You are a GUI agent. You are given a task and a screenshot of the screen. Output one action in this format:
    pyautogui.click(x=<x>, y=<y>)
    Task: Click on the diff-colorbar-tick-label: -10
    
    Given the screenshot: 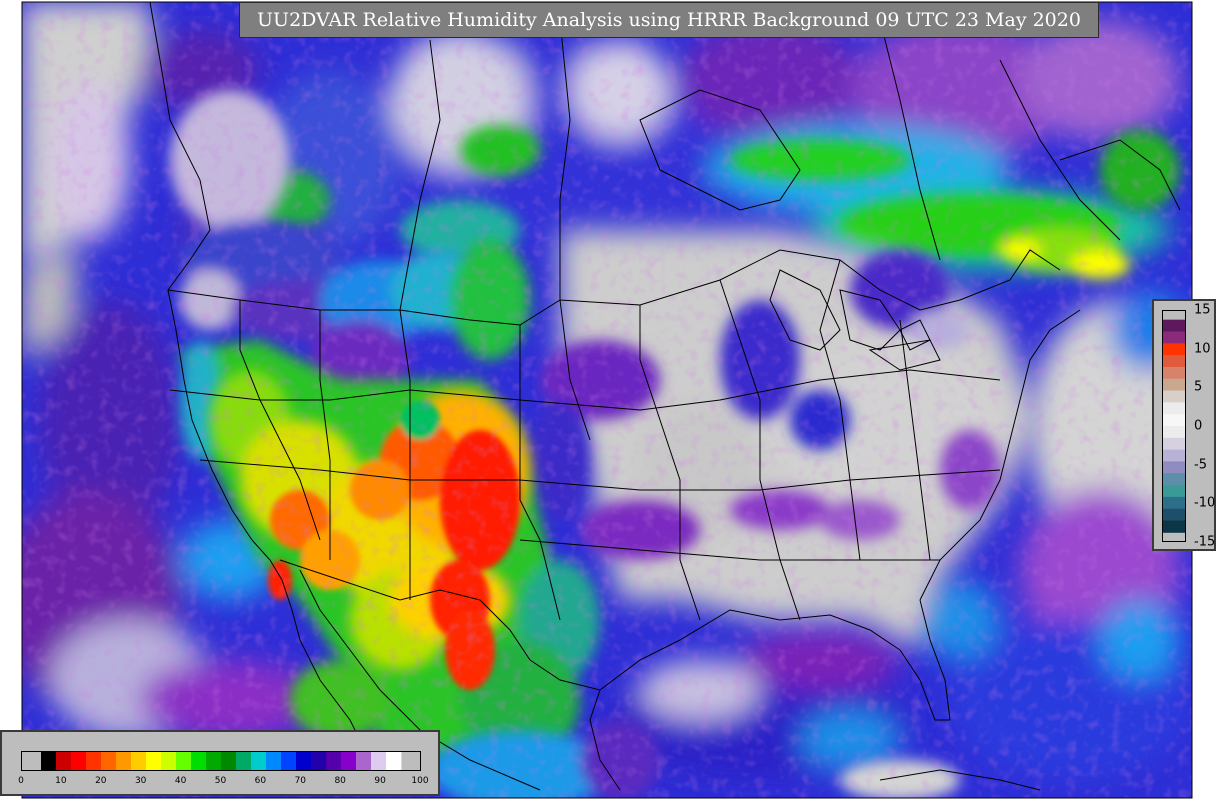 What is the action you would take?
    pyautogui.click(x=1205, y=503)
    